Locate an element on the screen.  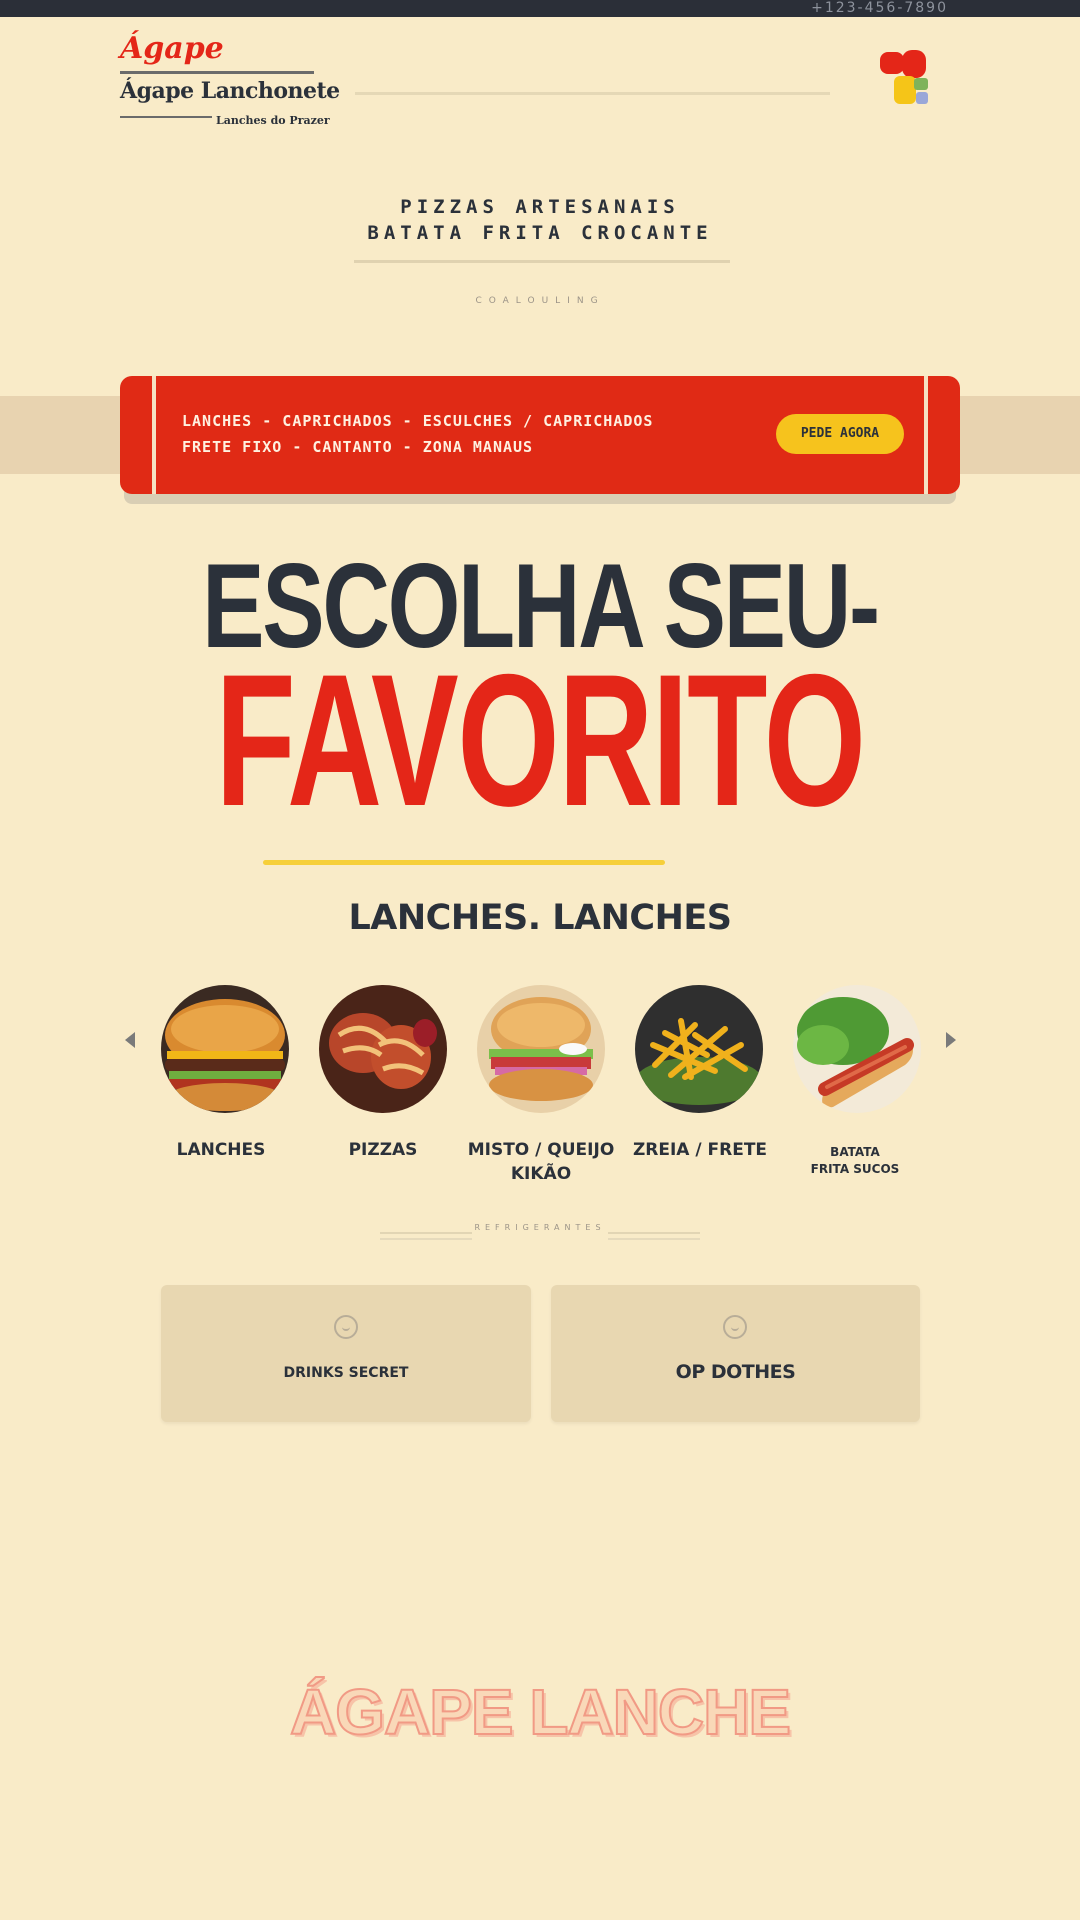
intro-line-1: PIZZAS ARTESANAIS is located at coordinates (540, 207).